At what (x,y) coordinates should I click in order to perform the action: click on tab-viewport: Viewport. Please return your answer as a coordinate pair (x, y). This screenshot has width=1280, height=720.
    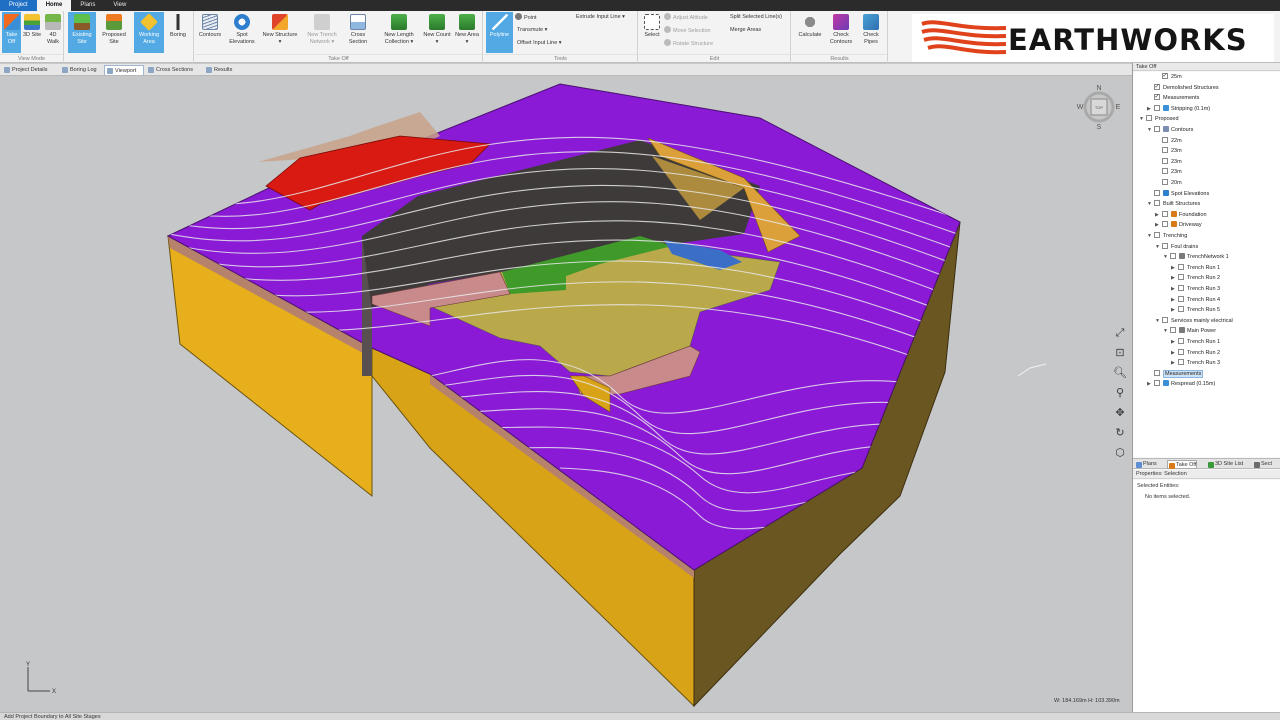
    Looking at the image, I should click on (124, 70).